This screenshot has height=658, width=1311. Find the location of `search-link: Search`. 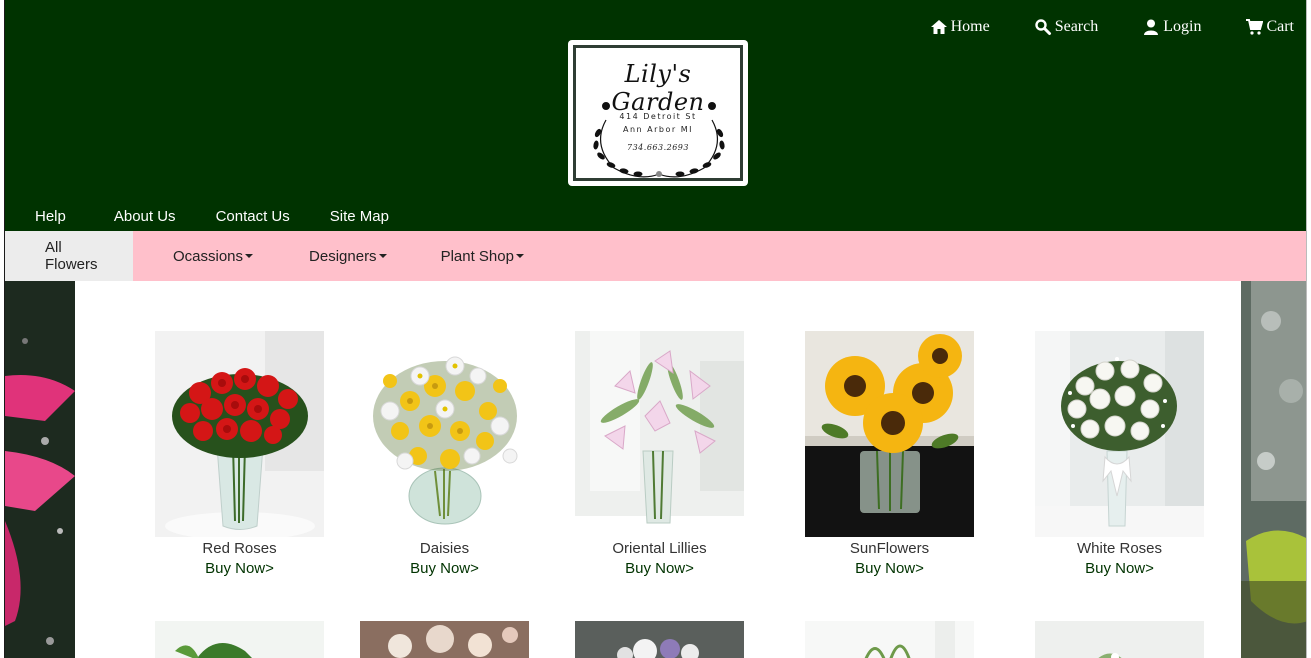

search-link: Search is located at coordinates (1066, 27).